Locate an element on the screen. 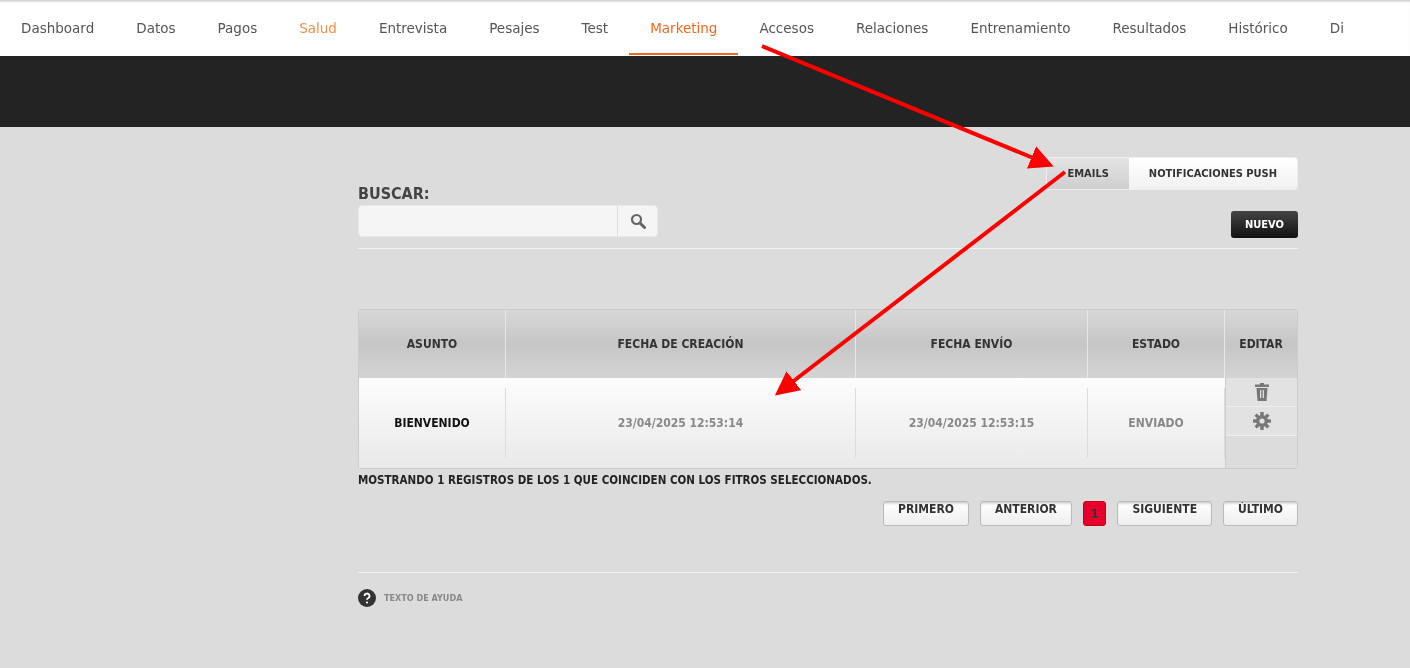 The width and height of the screenshot is (1410, 668). nav-tab: Di is located at coordinates (1336, 27).